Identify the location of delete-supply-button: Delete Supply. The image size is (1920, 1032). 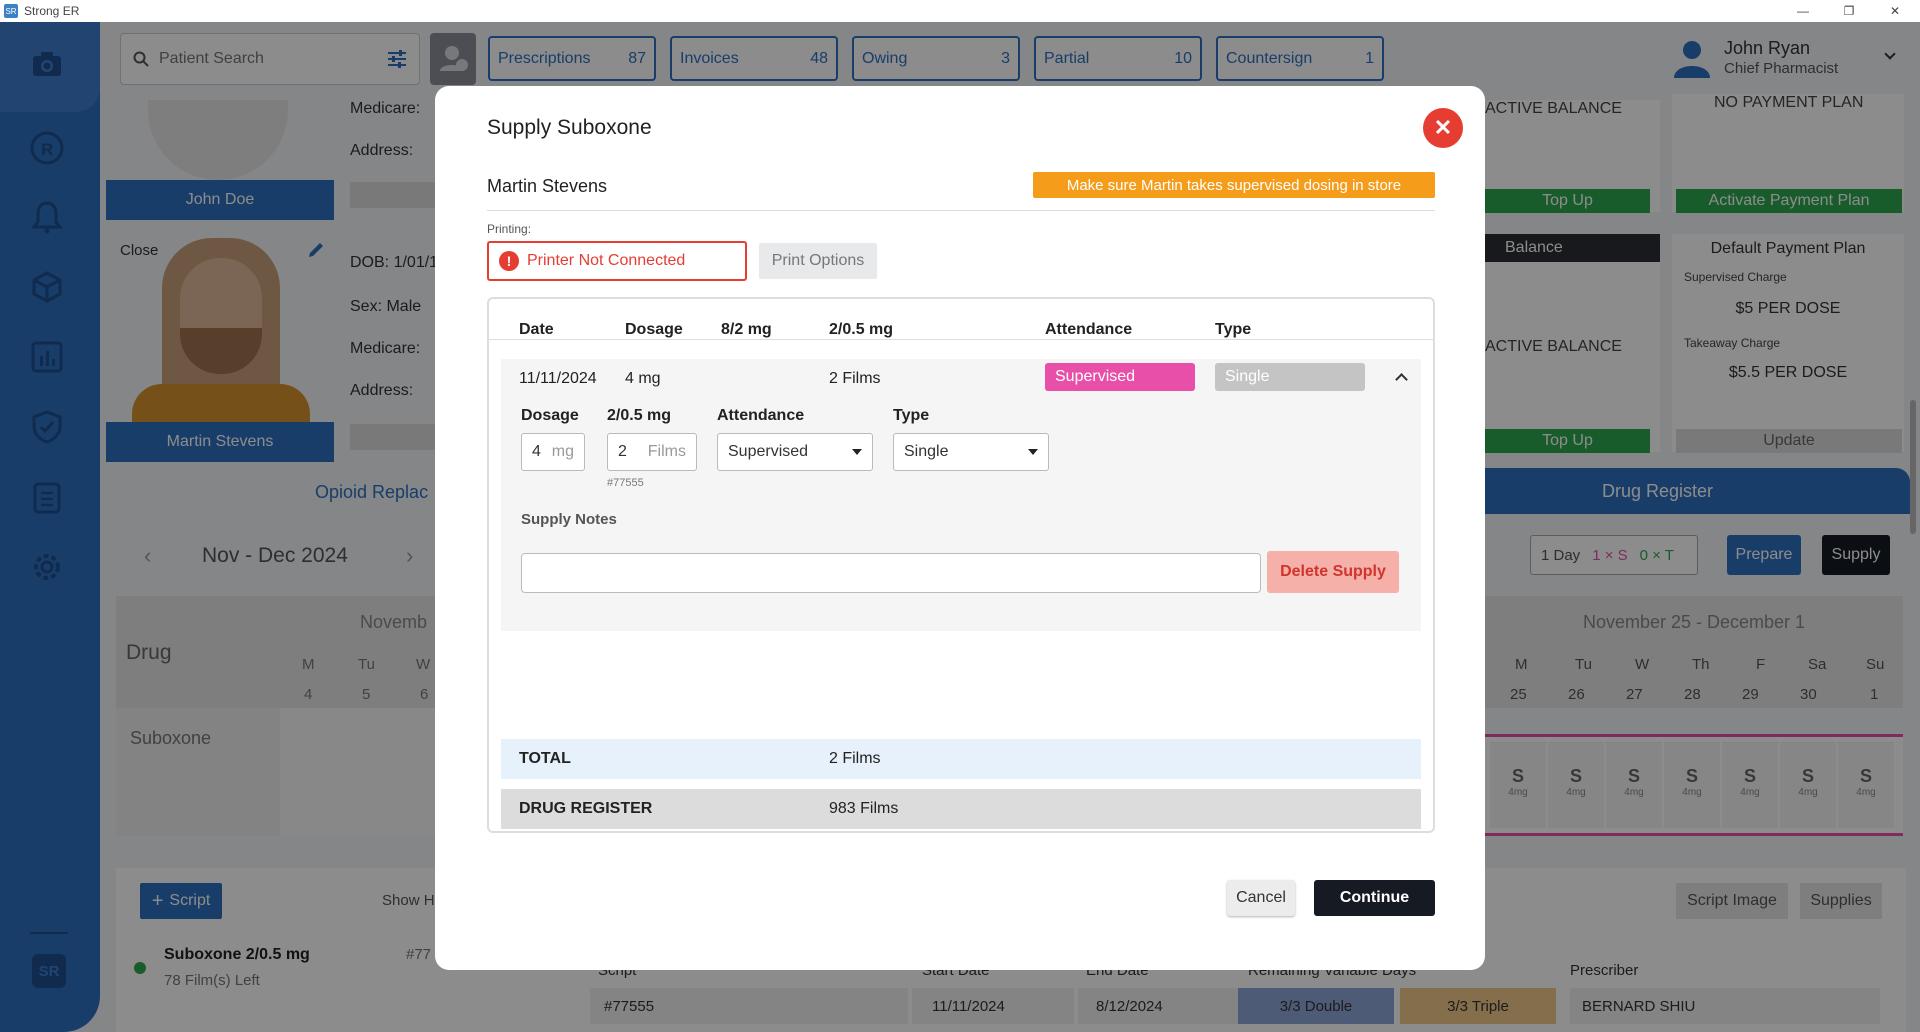
(1333, 572).